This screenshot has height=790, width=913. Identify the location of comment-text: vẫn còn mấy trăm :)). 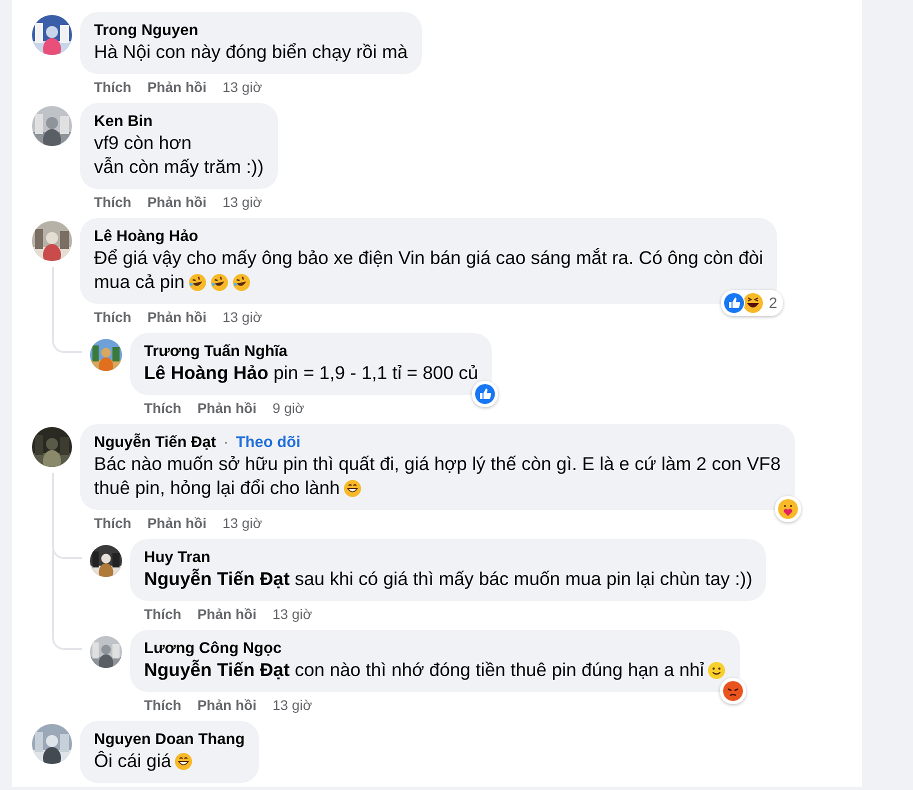
(179, 167).